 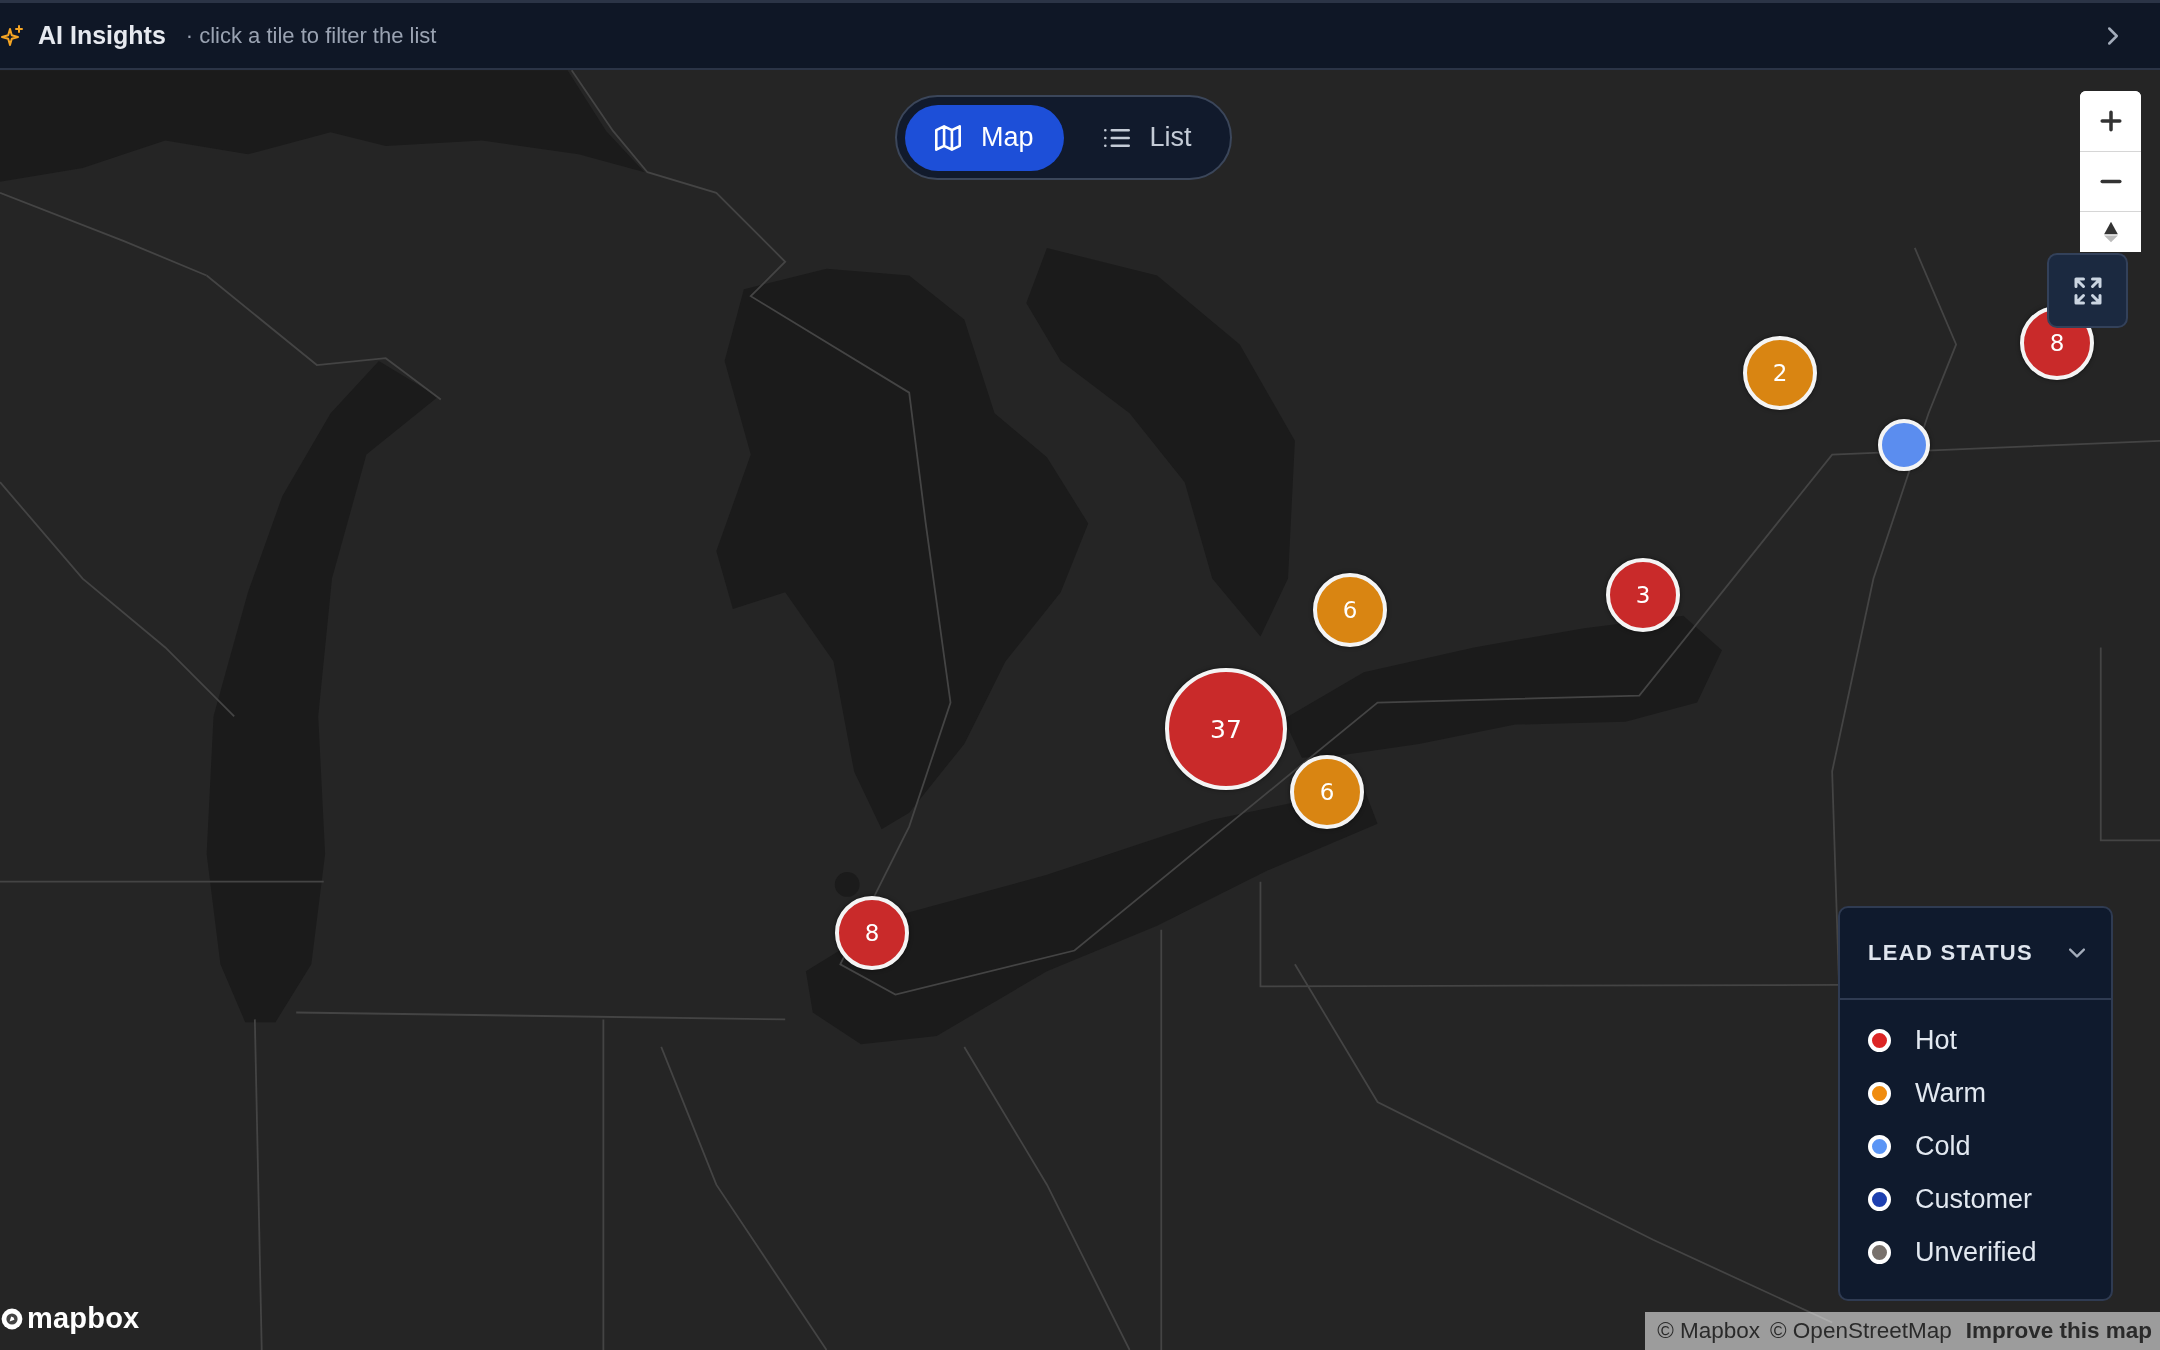 I want to click on view-tab: Map, so click(x=984, y=137).